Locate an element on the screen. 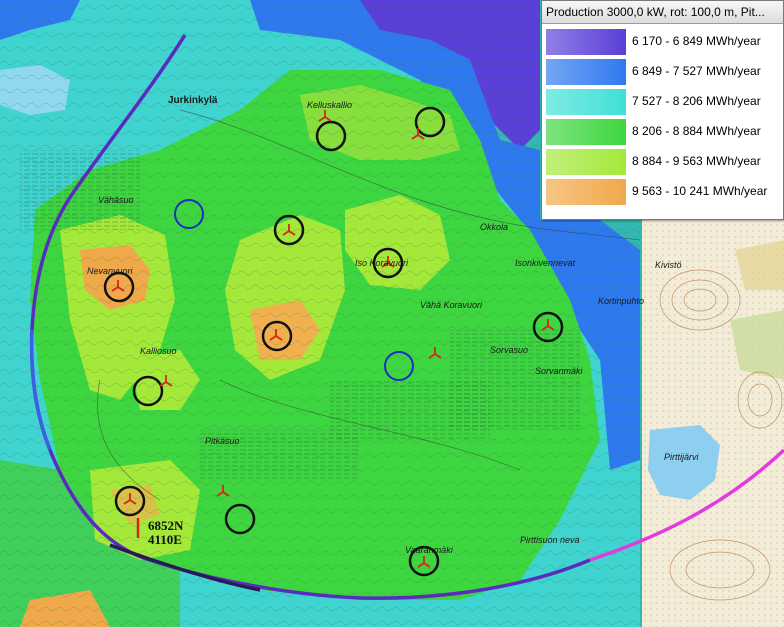 The image size is (784, 627). place-label-vahasuo: Vähäsuo is located at coordinates (116, 200).